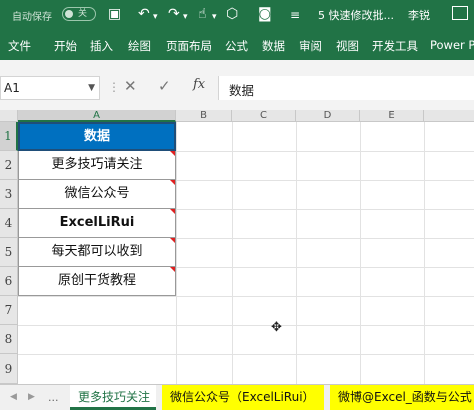 The height and width of the screenshot is (410, 474). Describe the element at coordinates (91, 88) in the screenshot. I see `chevron-down-icon: ▼` at that location.